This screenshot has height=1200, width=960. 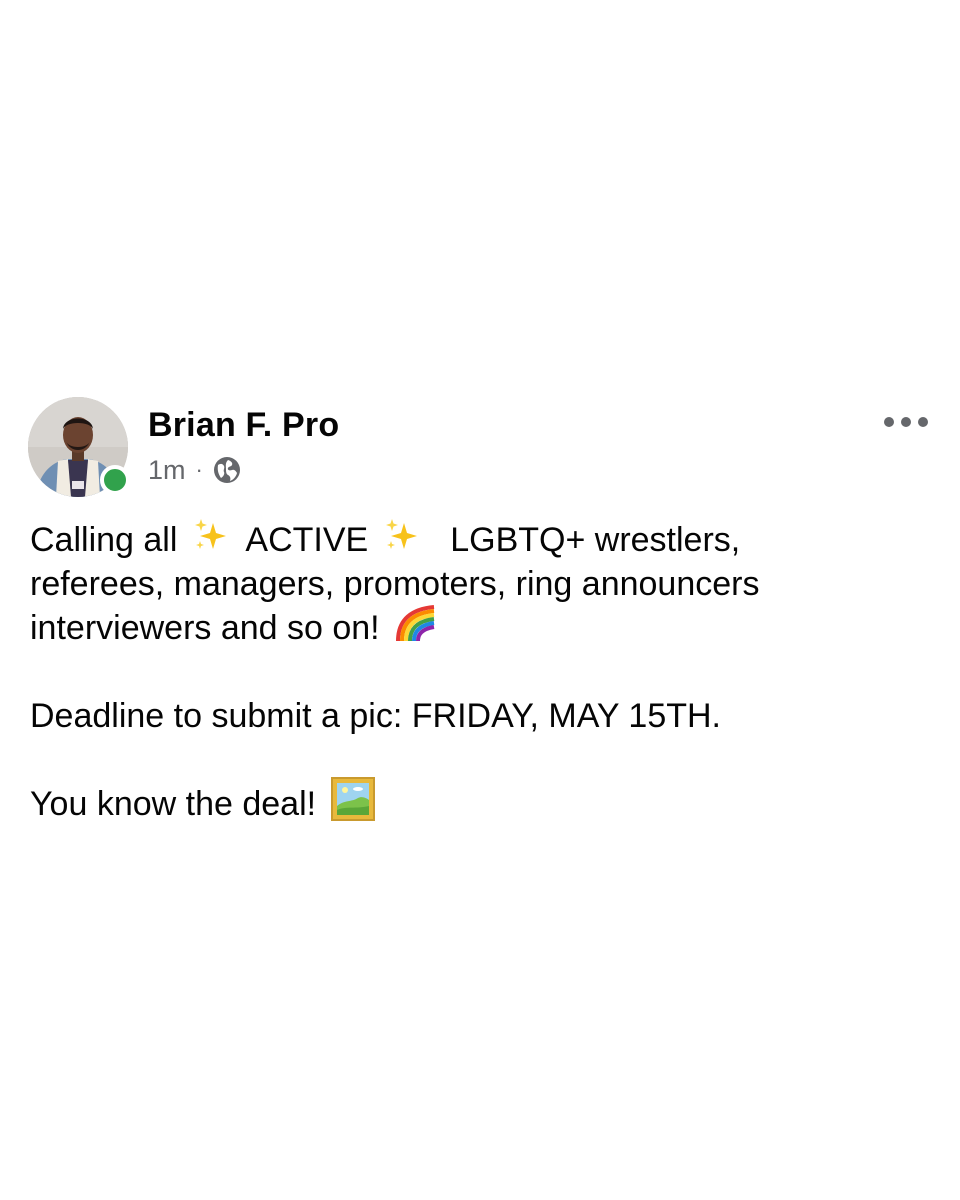 What do you see at coordinates (243, 425) in the screenshot?
I see `author-name: Brian F. Pro` at bounding box center [243, 425].